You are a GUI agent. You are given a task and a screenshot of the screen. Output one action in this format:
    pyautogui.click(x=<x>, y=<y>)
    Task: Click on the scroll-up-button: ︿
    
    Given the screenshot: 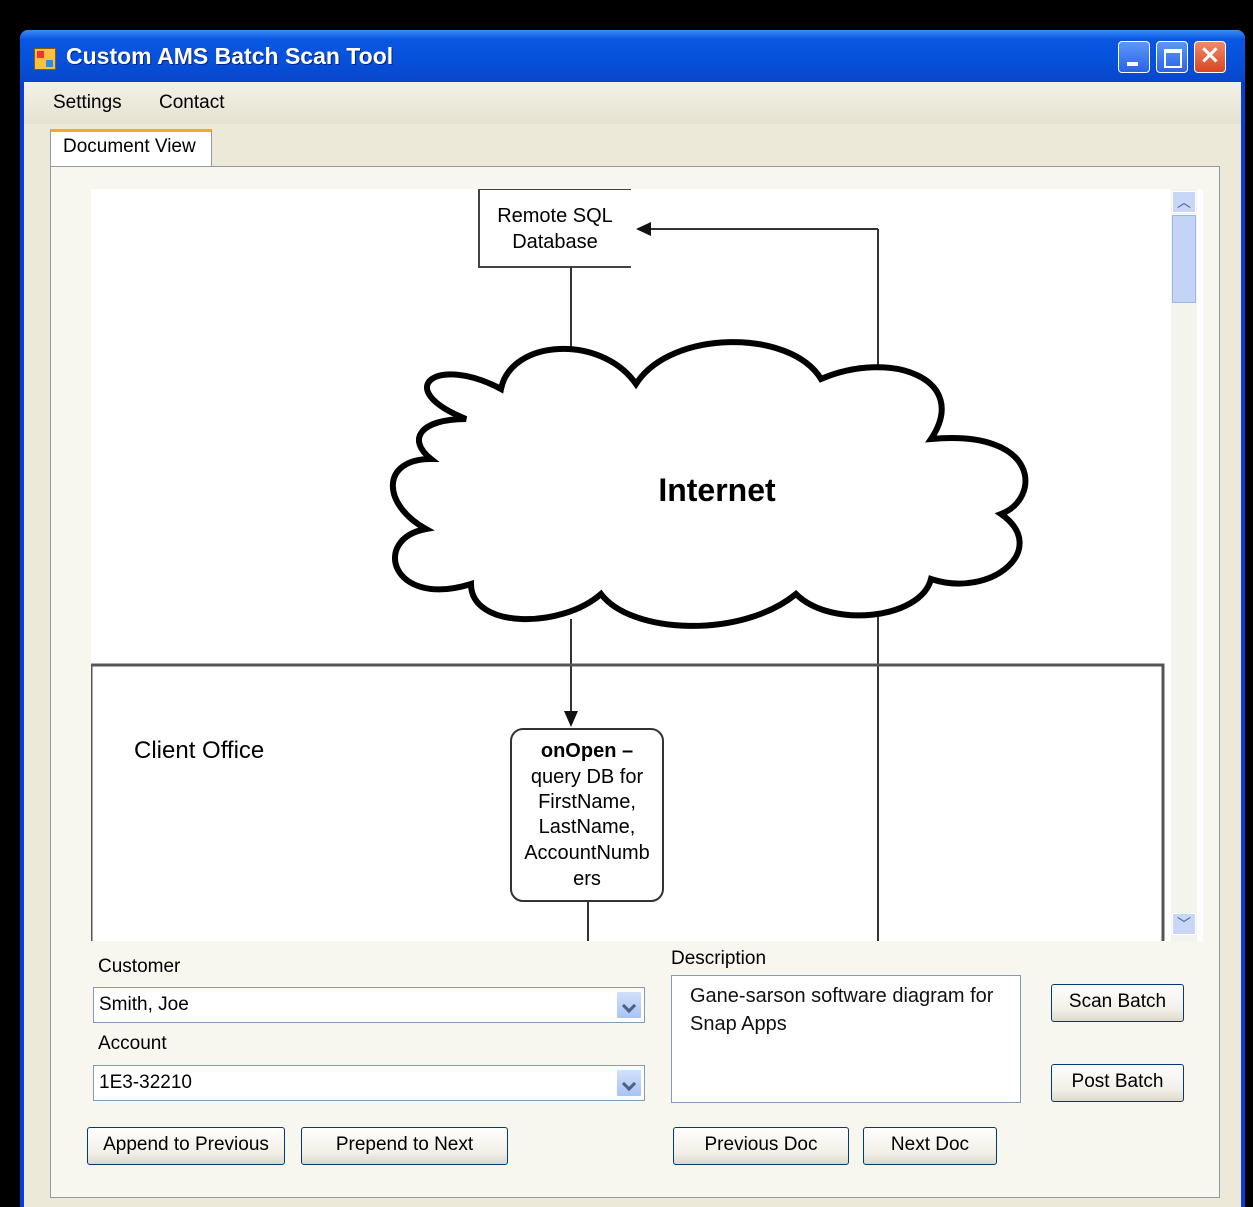 What is the action you would take?
    pyautogui.click(x=1184, y=202)
    